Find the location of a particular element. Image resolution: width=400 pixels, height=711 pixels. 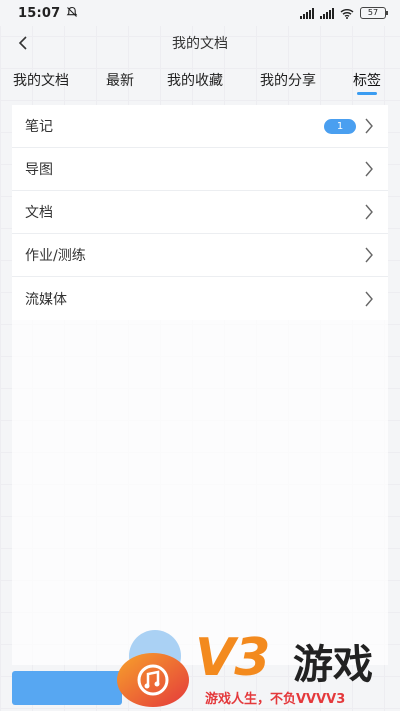

count-badge: 1 is located at coordinates (340, 126).